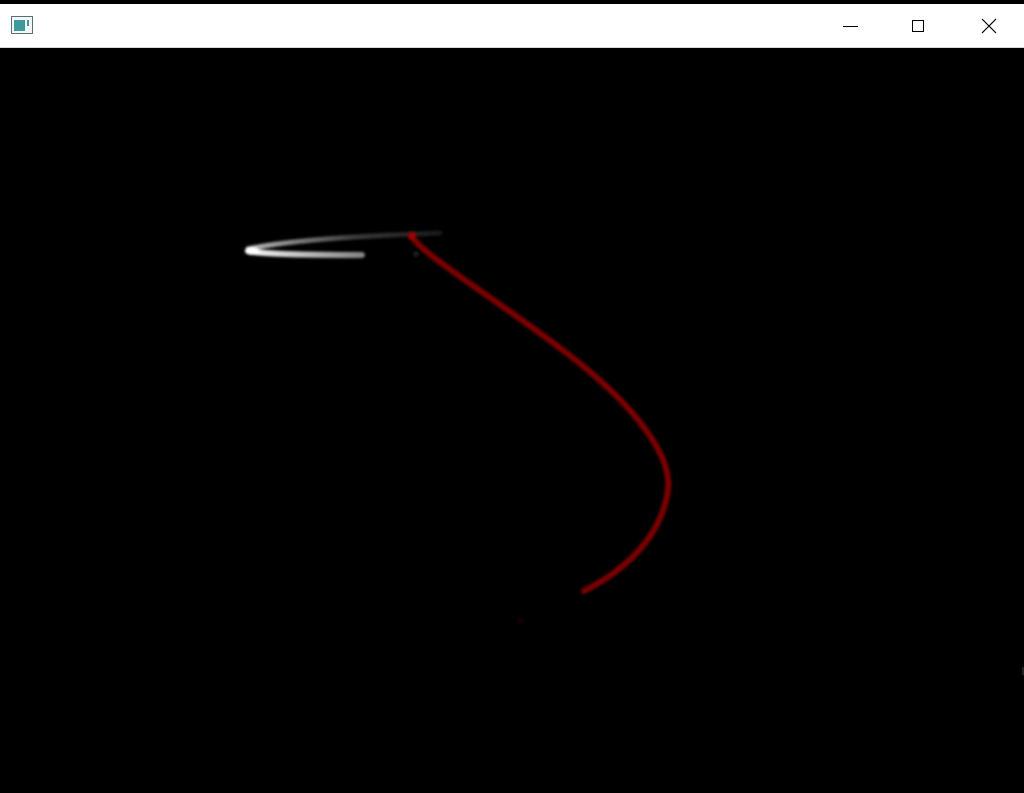 The width and height of the screenshot is (1024, 793). Describe the element at coordinates (305, 253) in the screenshot. I see `white-trail-lower` at that location.